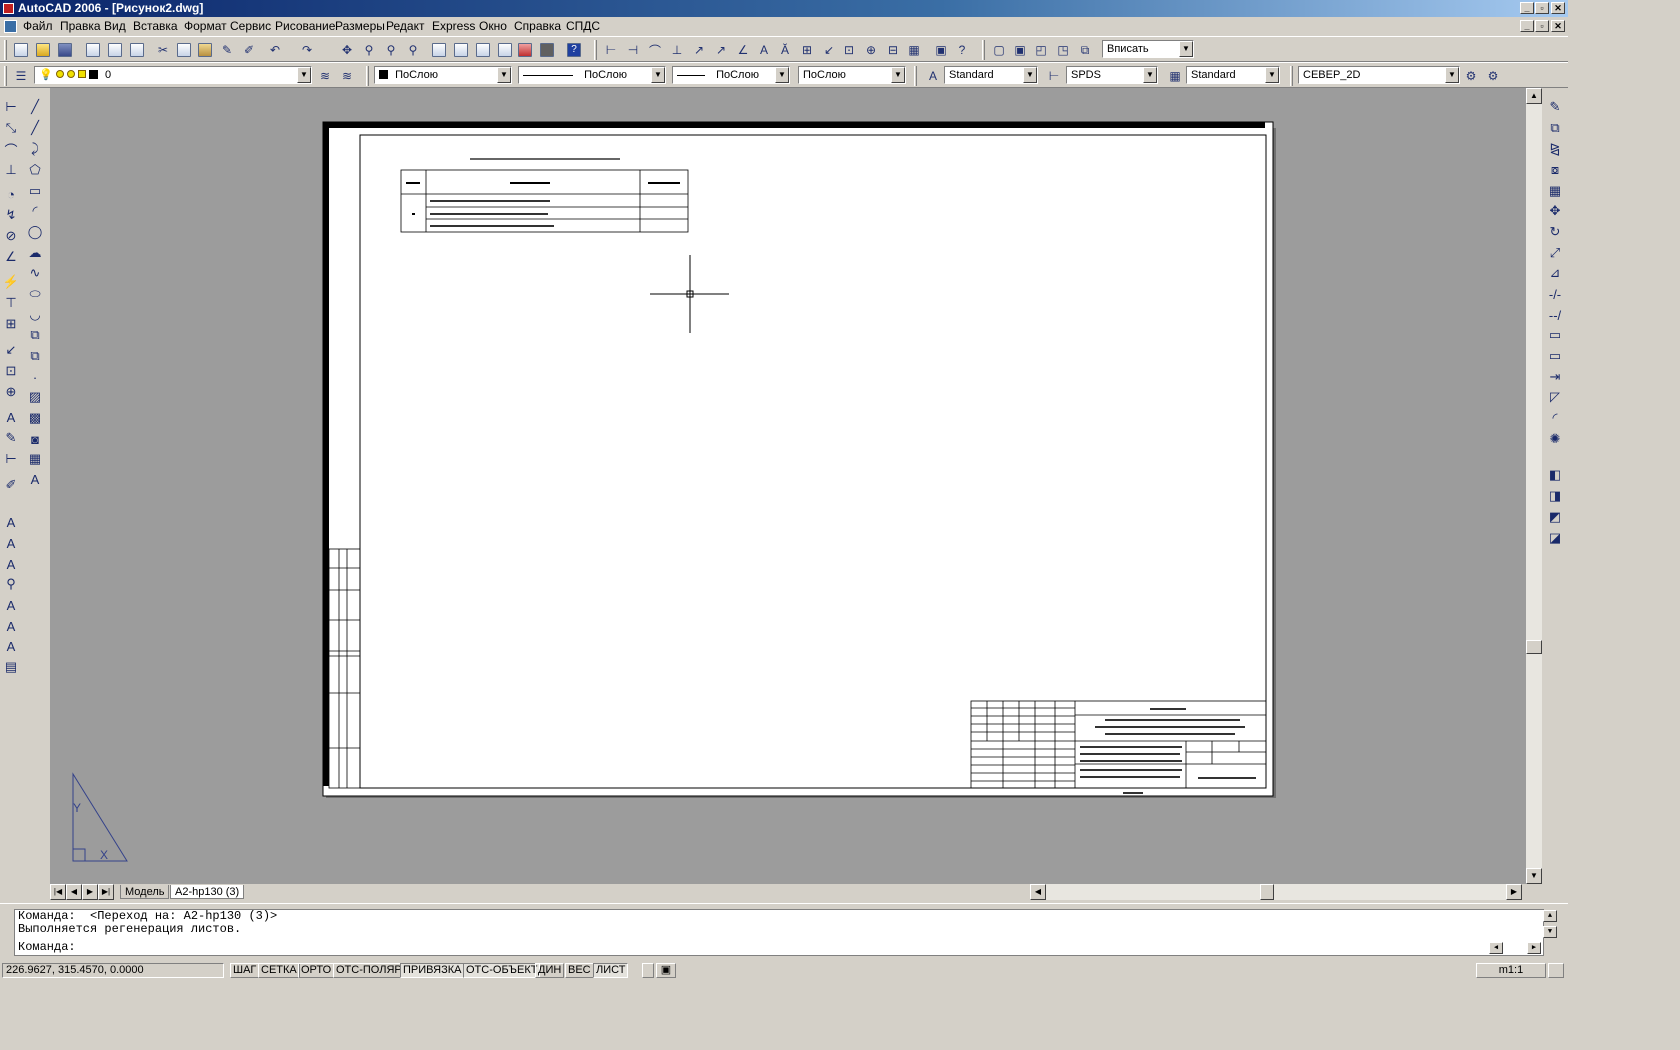 This screenshot has width=1680, height=1050. I want to click on block-editor-icon: ✐, so click(249, 50).